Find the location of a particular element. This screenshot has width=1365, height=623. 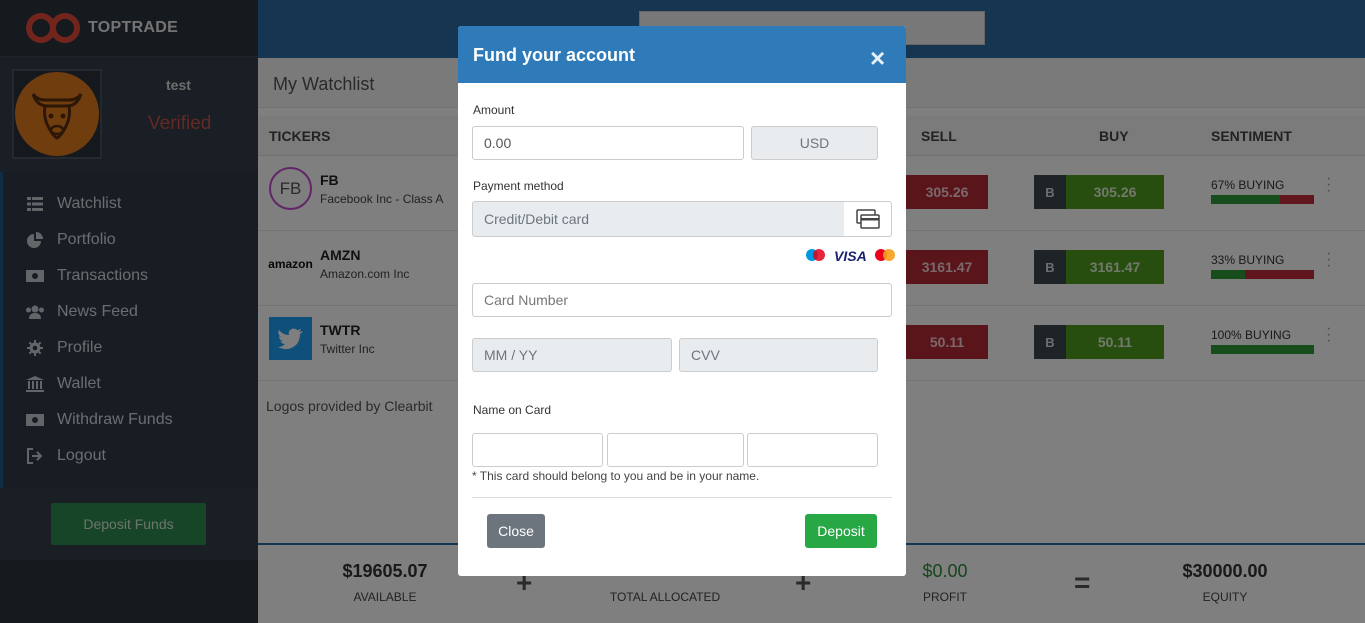

modal-header: Fund your account × is located at coordinates (682, 54).